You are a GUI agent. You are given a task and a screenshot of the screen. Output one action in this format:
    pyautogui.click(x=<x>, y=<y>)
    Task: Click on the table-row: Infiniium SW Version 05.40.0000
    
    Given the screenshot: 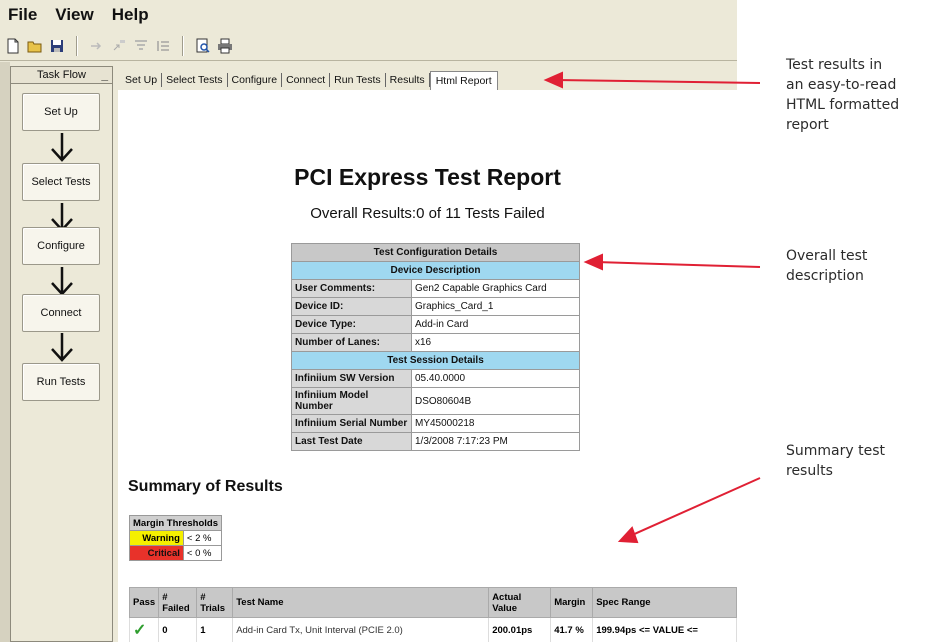 What is the action you would take?
    pyautogui.click(x=435, y=378)
    